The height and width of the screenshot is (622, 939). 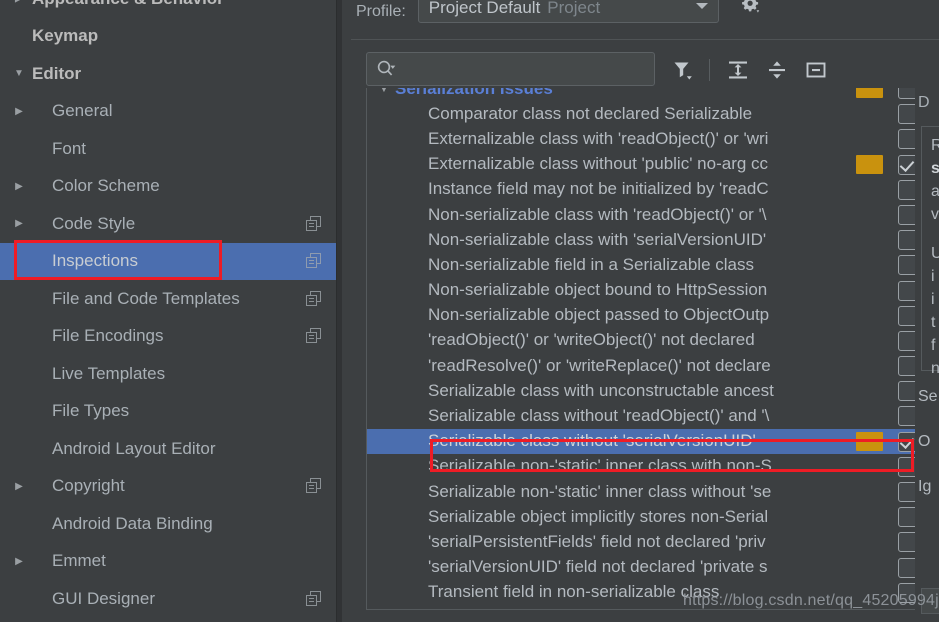 What do you see at coordinates (386, 69) in the screenshot?
I see `search-icon` at bounding box center [386, 69].